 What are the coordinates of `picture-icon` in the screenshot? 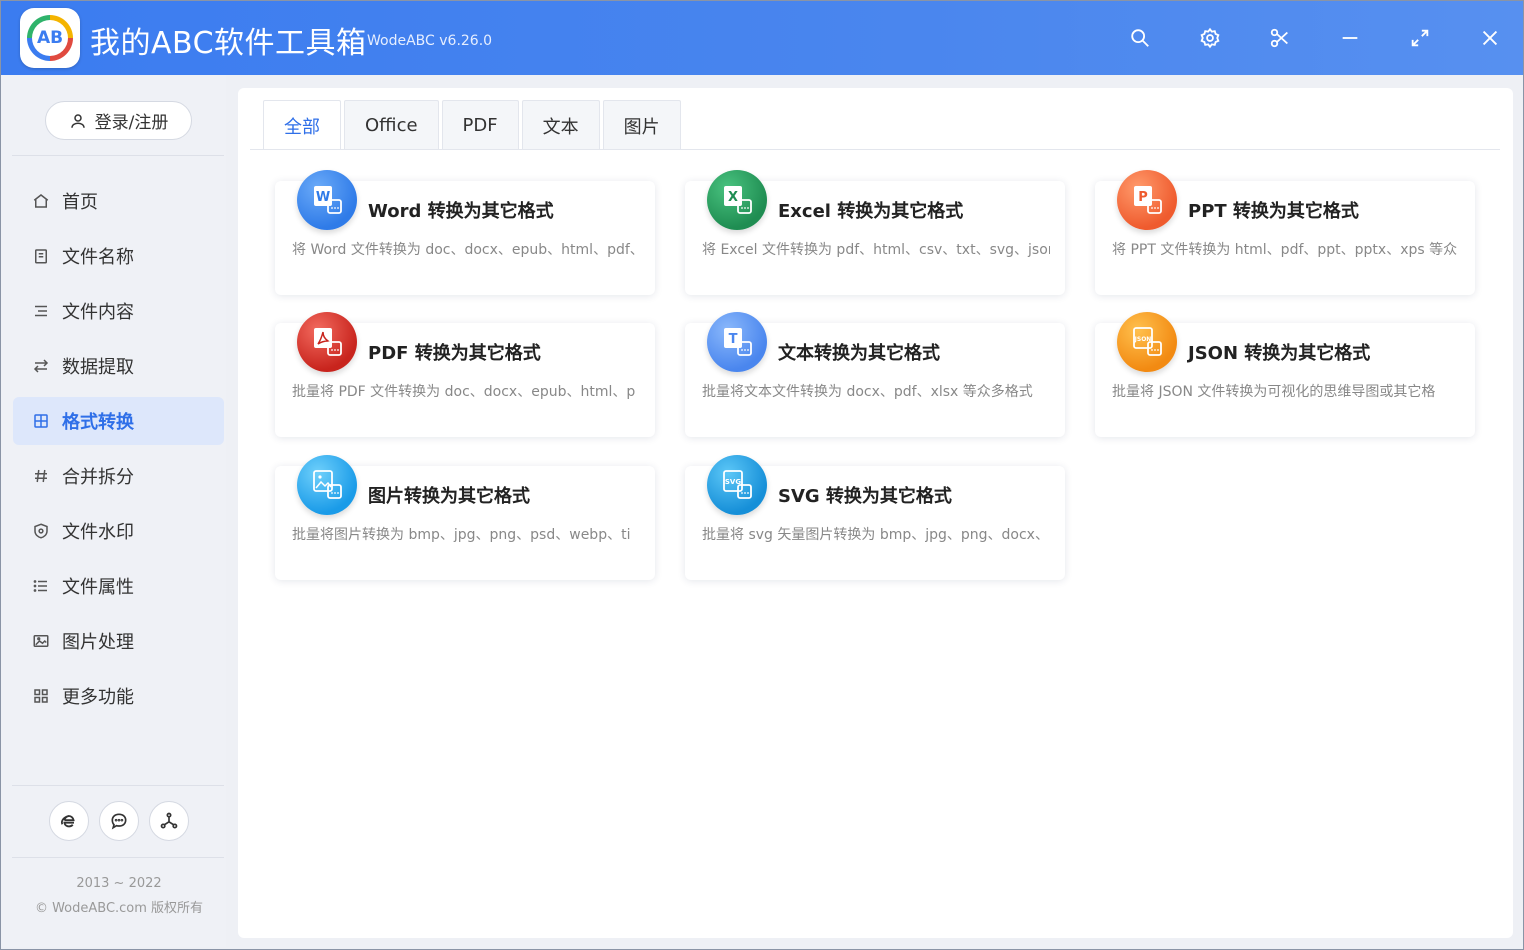 It's located at (327, 485).